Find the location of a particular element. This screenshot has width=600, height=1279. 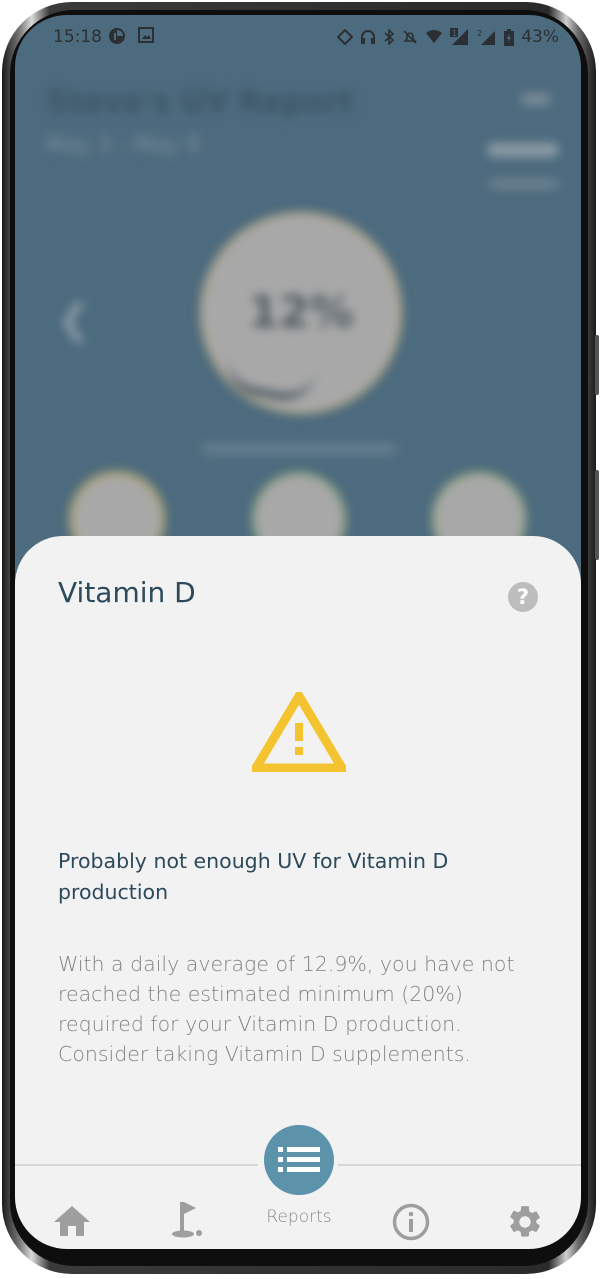

nav-reports is located at coordinates (299, 1160).